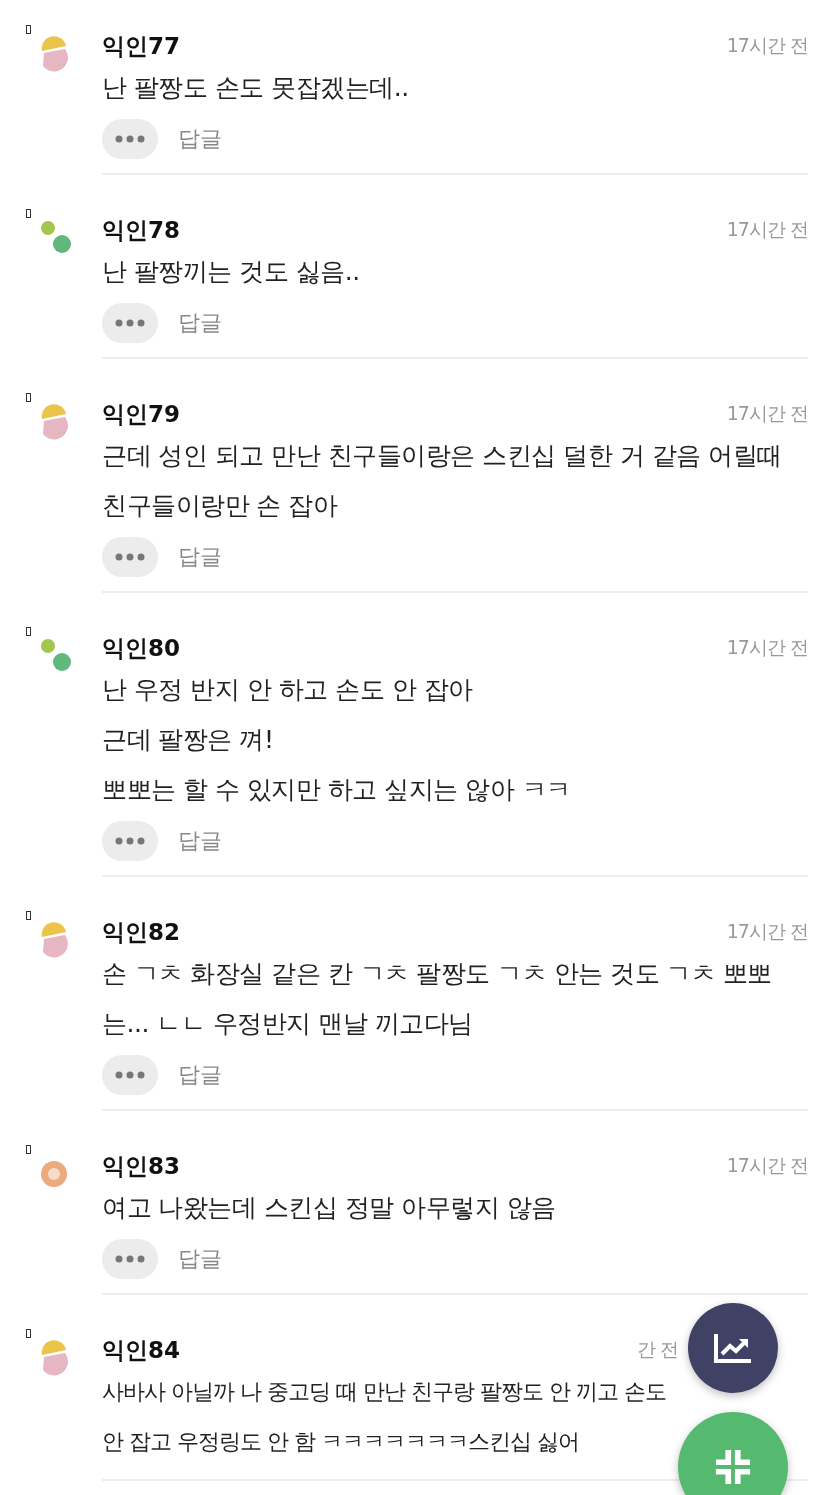 The image size is (828, 1495). Describe the element at coordinates (141, 1166) in the screenshot. I see `author-name: 익인83` at that location.